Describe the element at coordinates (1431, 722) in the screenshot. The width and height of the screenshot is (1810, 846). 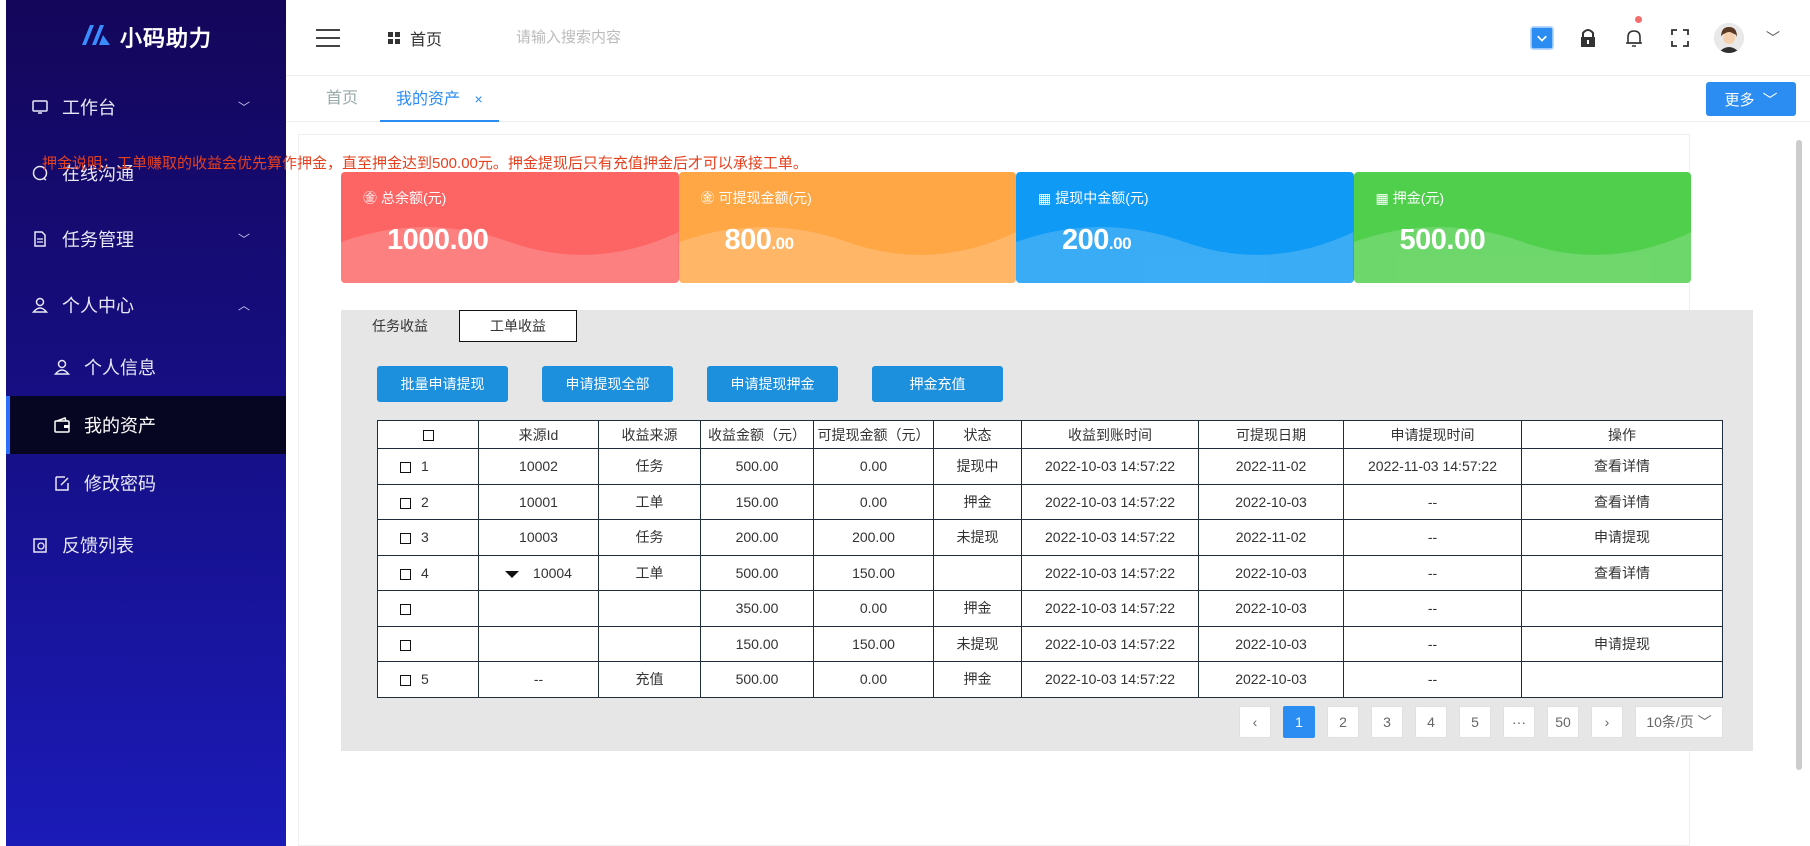
I see `page-button: 4` at that location.